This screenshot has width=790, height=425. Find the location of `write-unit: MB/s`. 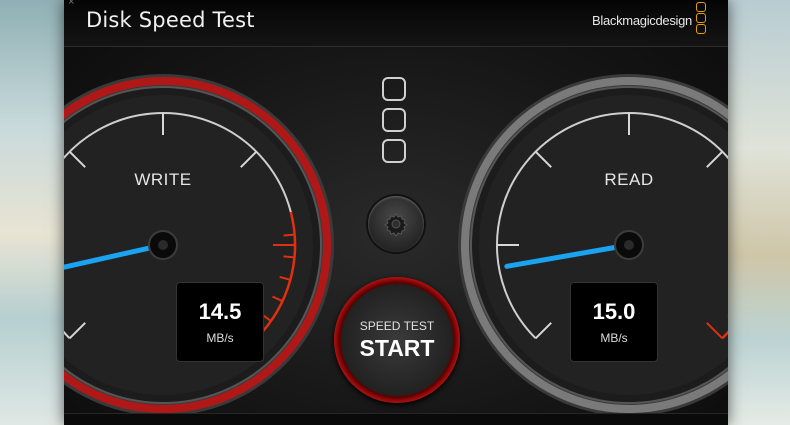

write-unit: MB/s is located at coordinates (220, 338).